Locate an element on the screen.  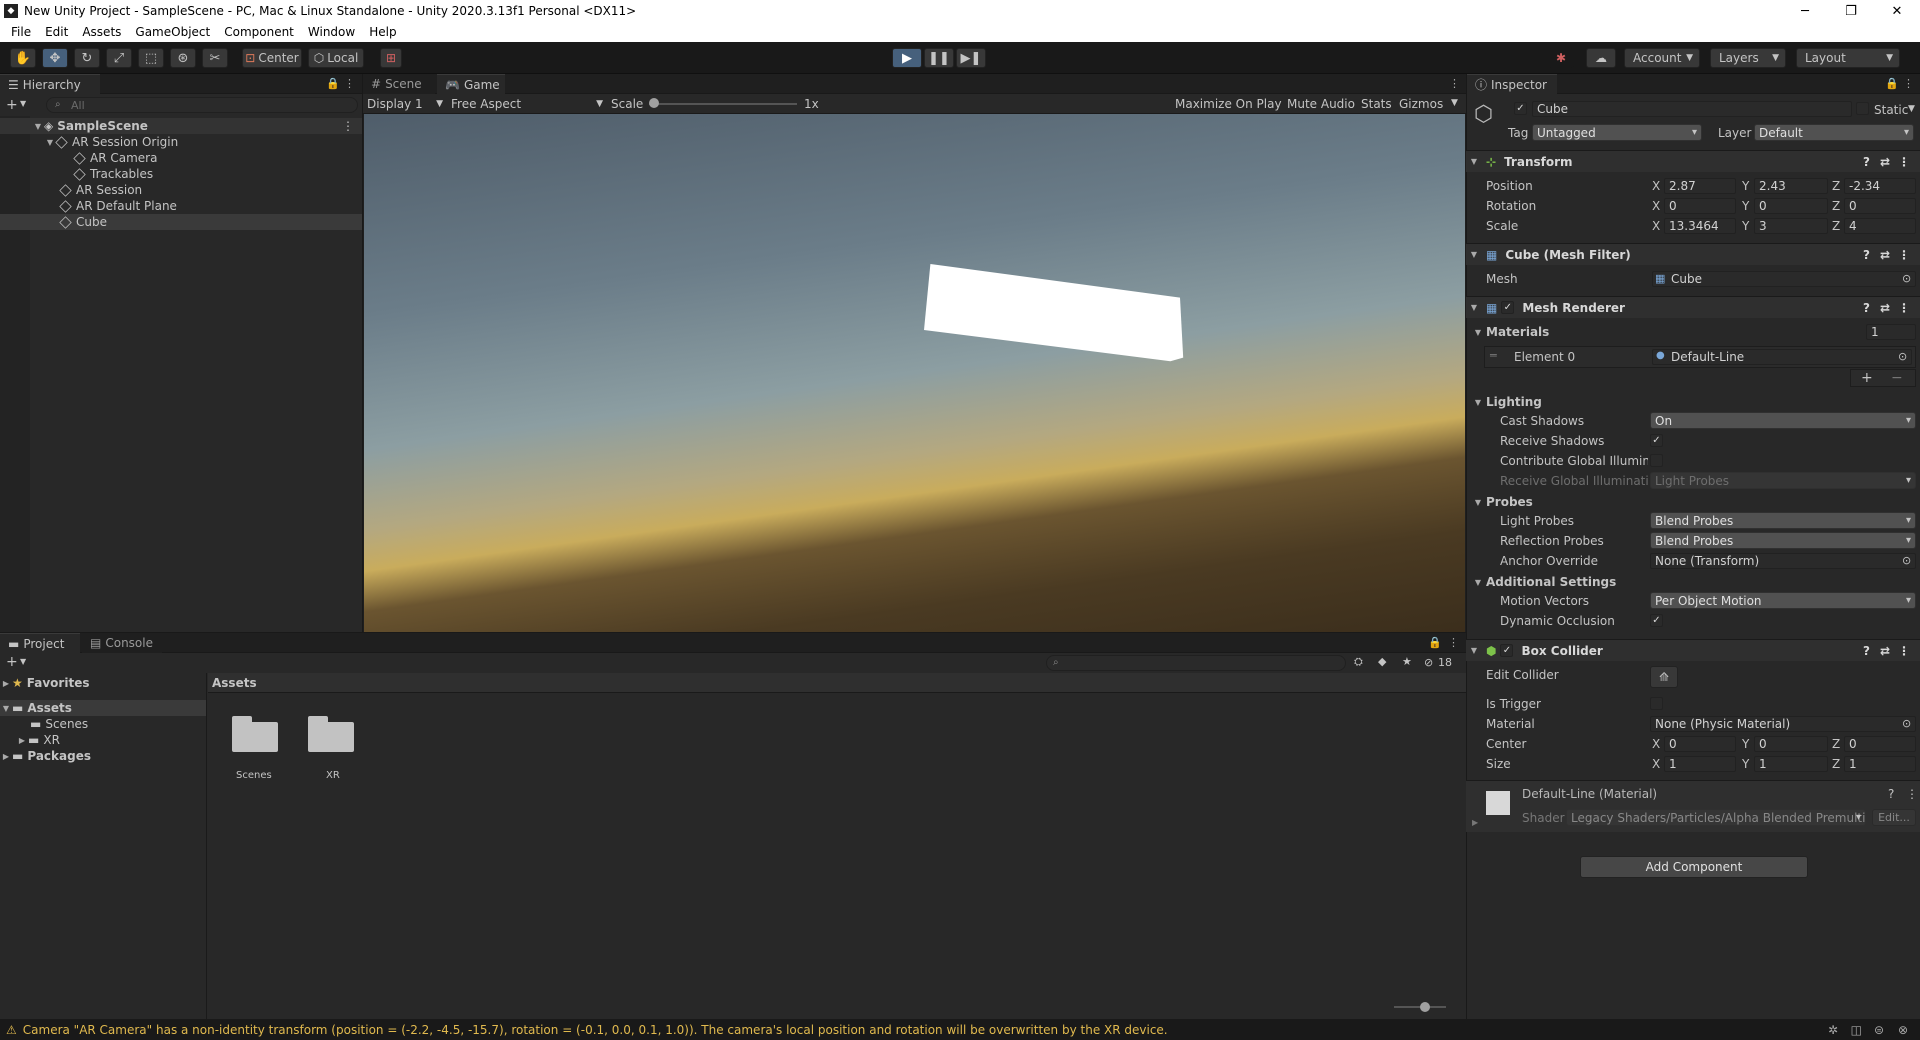
center-z-field: 0 is located at coordinates (1880, 744).